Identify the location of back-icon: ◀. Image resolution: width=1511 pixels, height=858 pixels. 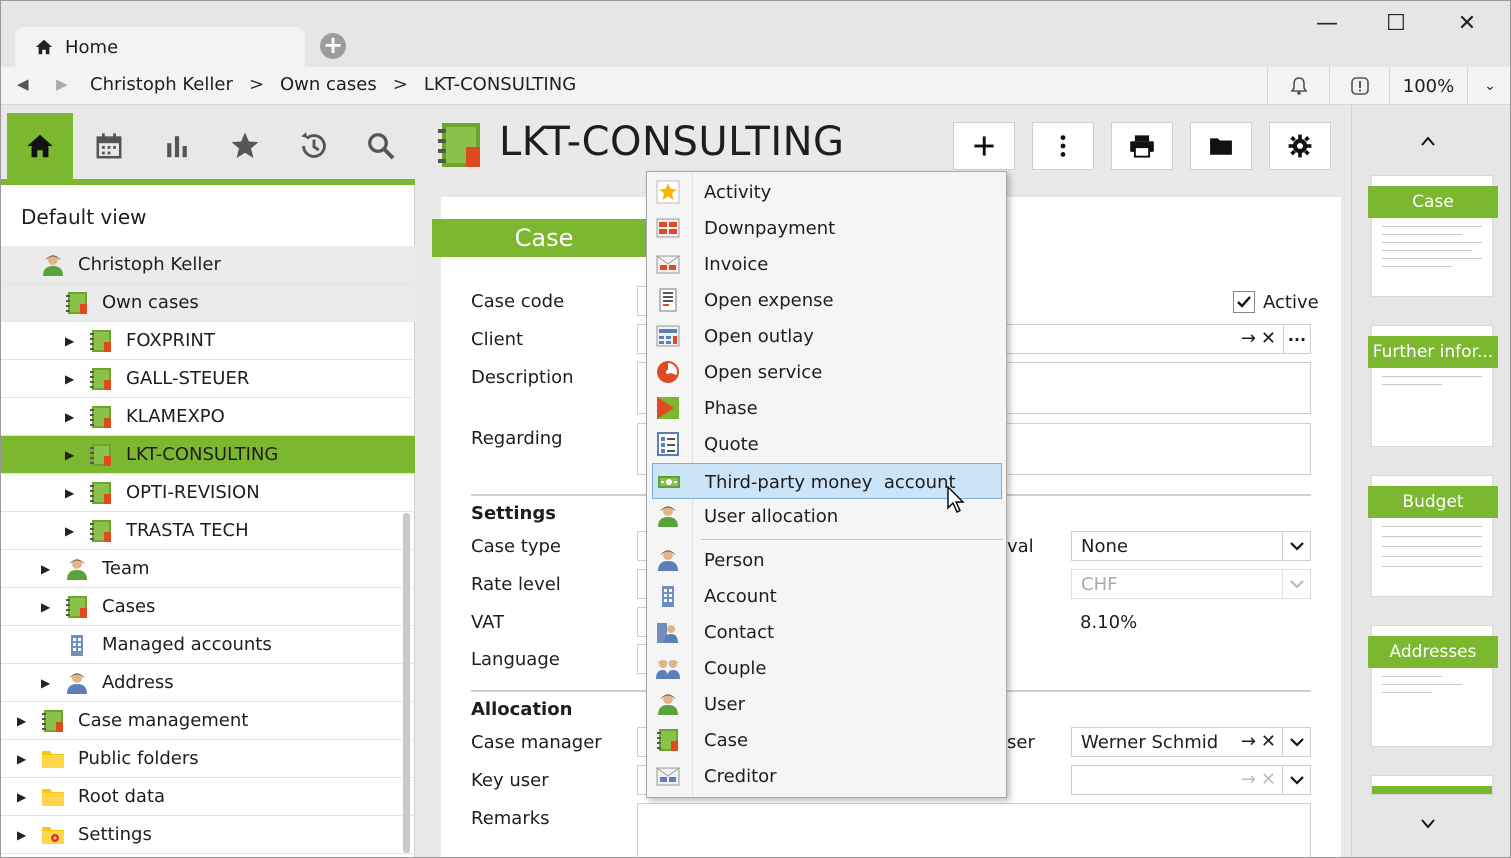
(23, 84).